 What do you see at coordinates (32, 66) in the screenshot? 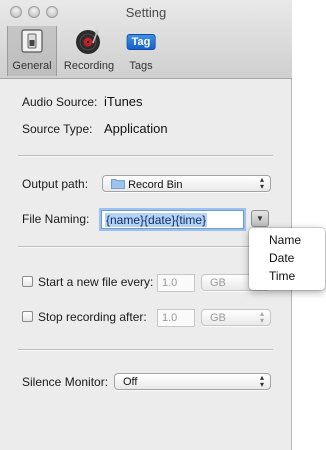
I see `toolbar-general-label: General` at bounding box center [32, 66].